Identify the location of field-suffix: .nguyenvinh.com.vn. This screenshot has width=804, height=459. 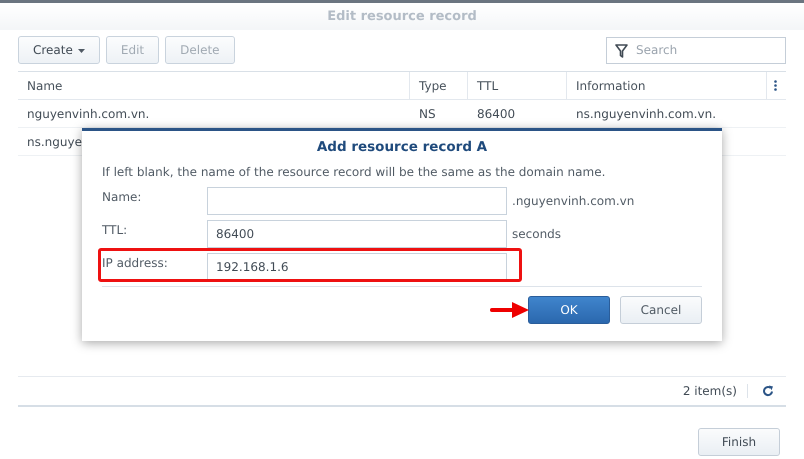
(573, 201).